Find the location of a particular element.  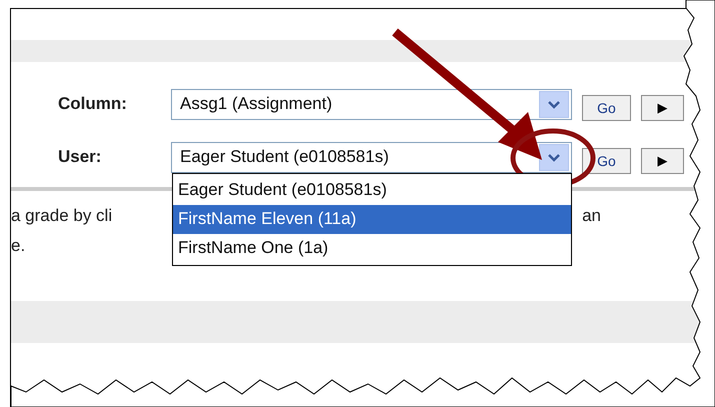

dropdown-option: FirstName Eleven (11a) is located at coordinates (372, 219).